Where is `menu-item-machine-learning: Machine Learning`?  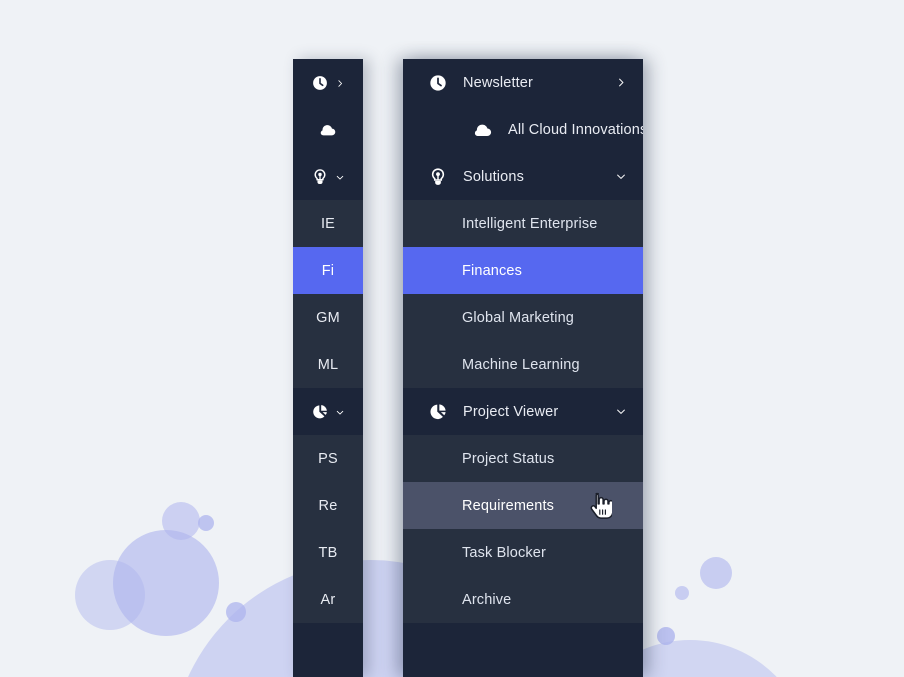
menu-item-machine-learning: Machine Learning is located at coordinates (523, 364).